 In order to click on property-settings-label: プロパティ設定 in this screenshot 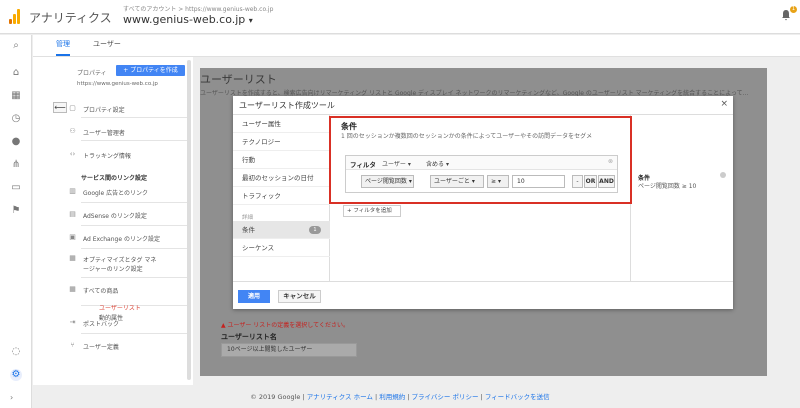, I will do `click(104, 110)`.